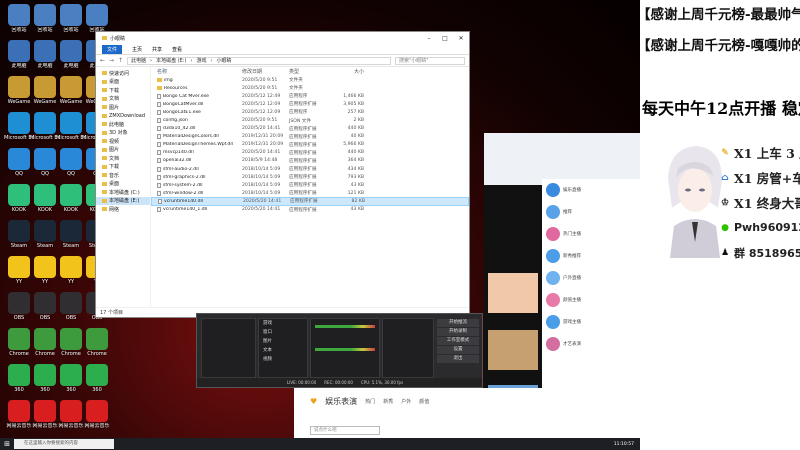  I want to click on minimize-button: –, so click(429, 38).